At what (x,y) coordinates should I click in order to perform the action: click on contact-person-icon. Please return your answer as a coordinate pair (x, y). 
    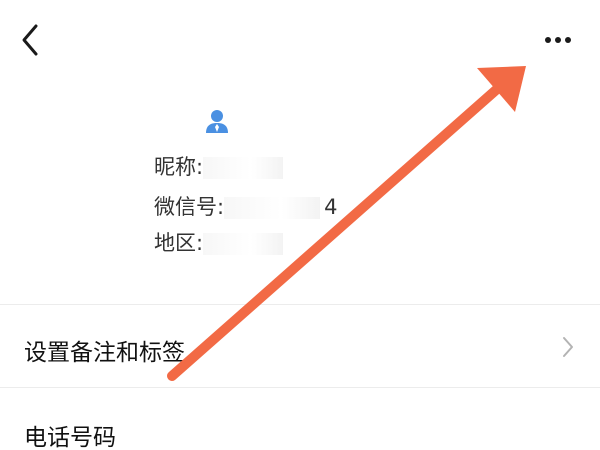
    Looking at the image, I should click on (217, 121).